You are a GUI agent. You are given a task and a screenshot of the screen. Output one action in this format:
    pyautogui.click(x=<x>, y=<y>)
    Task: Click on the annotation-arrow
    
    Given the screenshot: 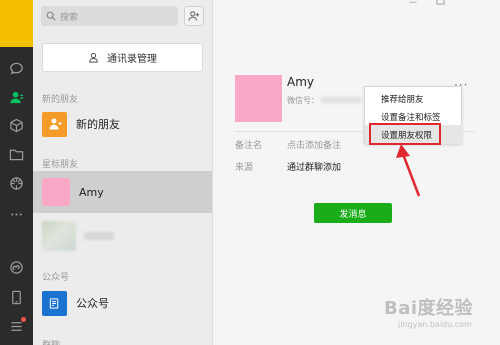 What is the action you would take?
    pyautogui.click(x=408, y=170)
    